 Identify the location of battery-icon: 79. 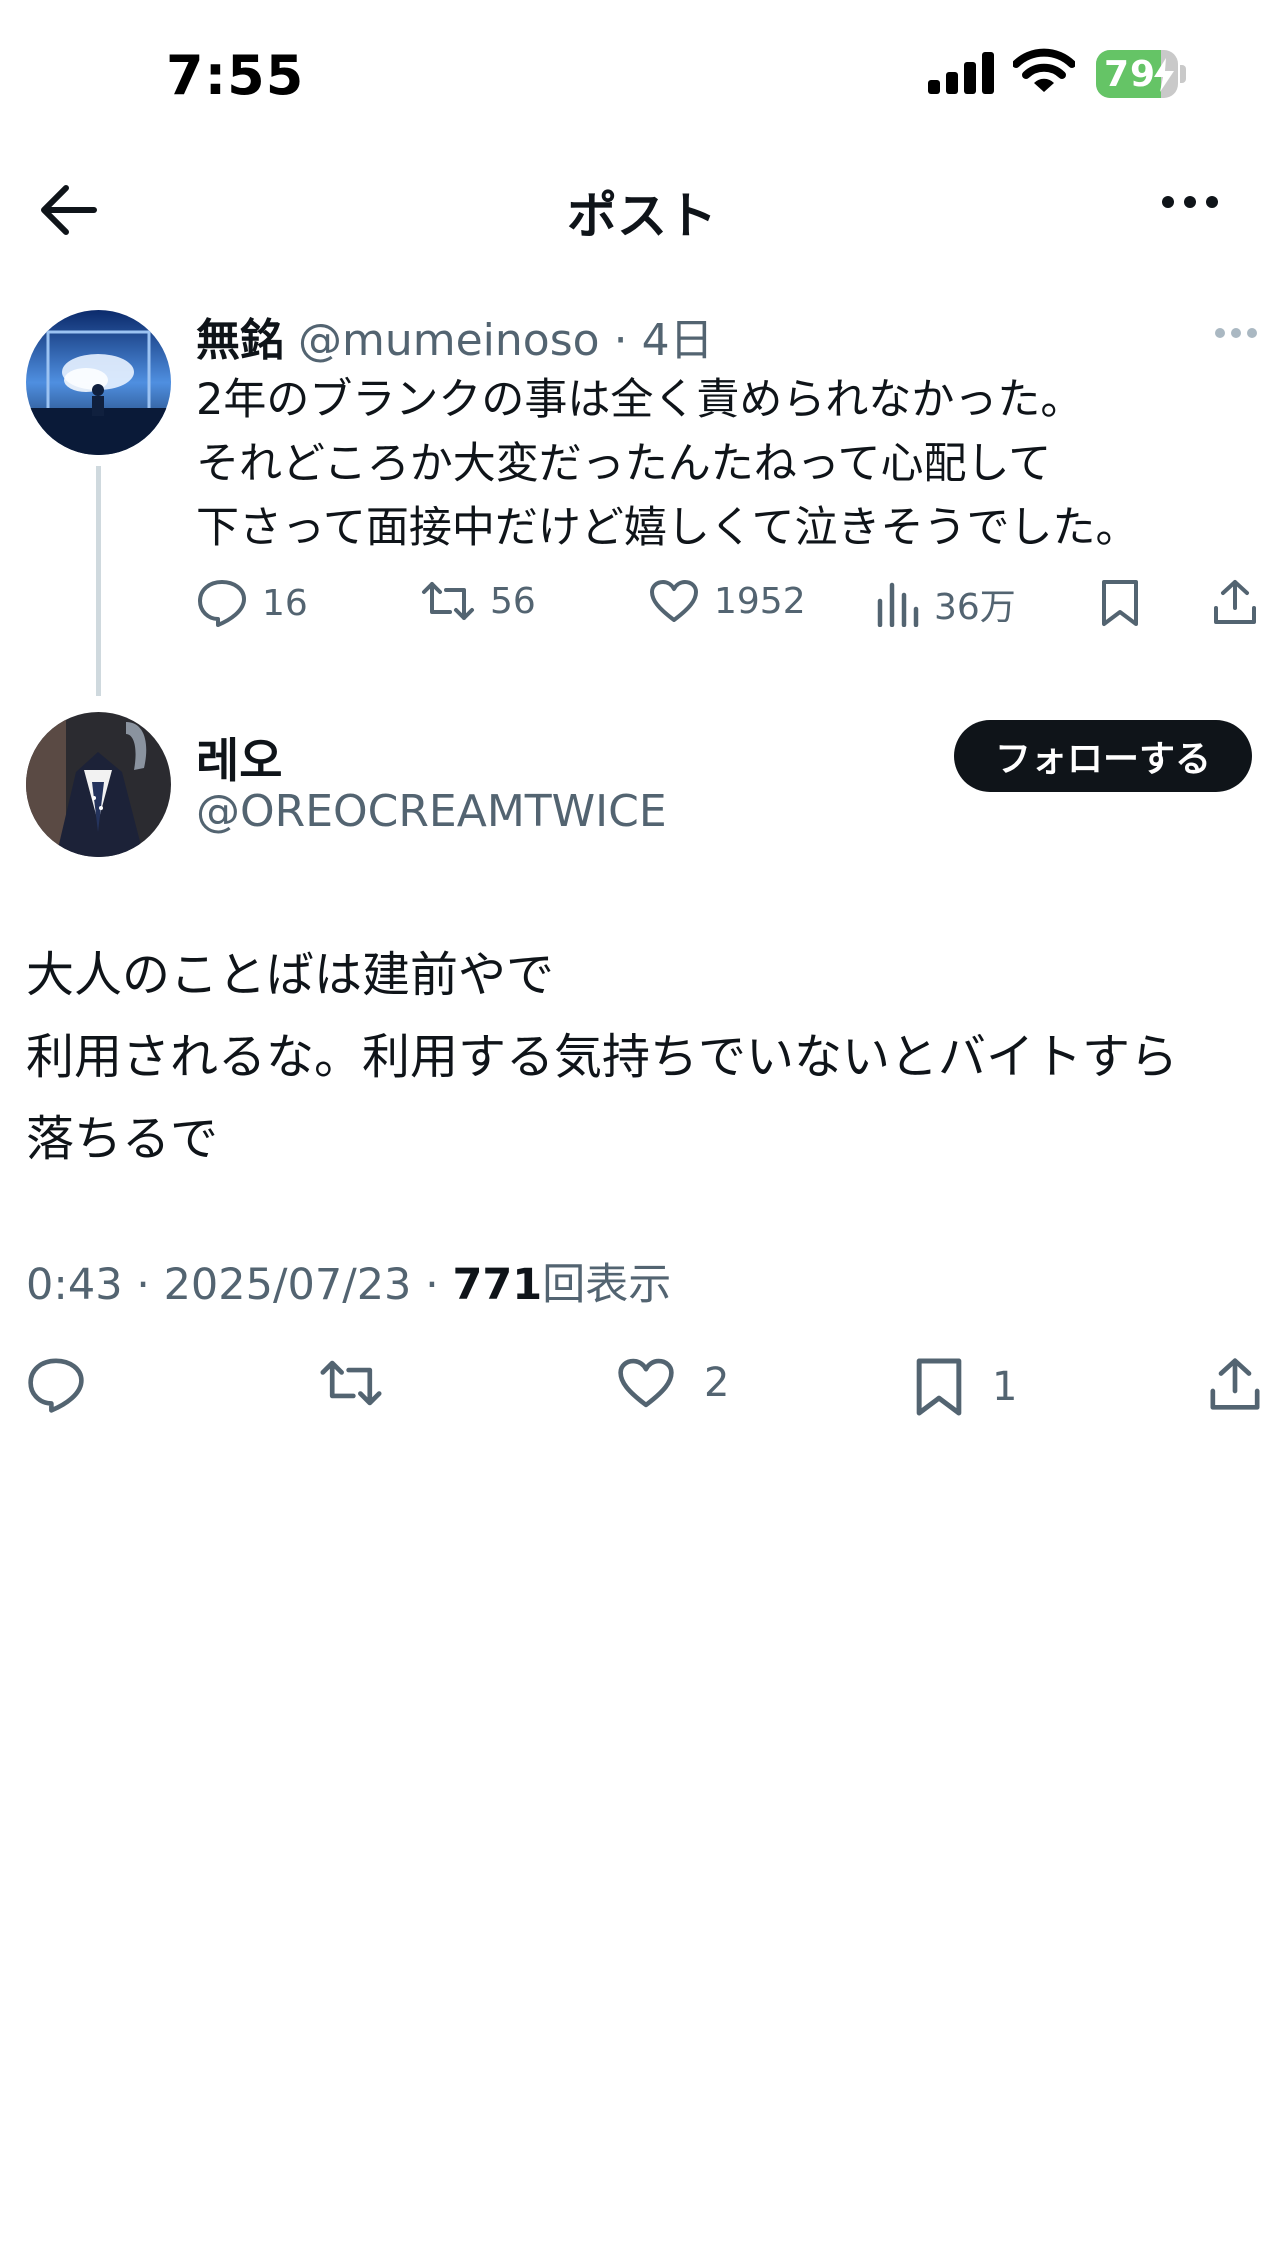
(1141, 74).